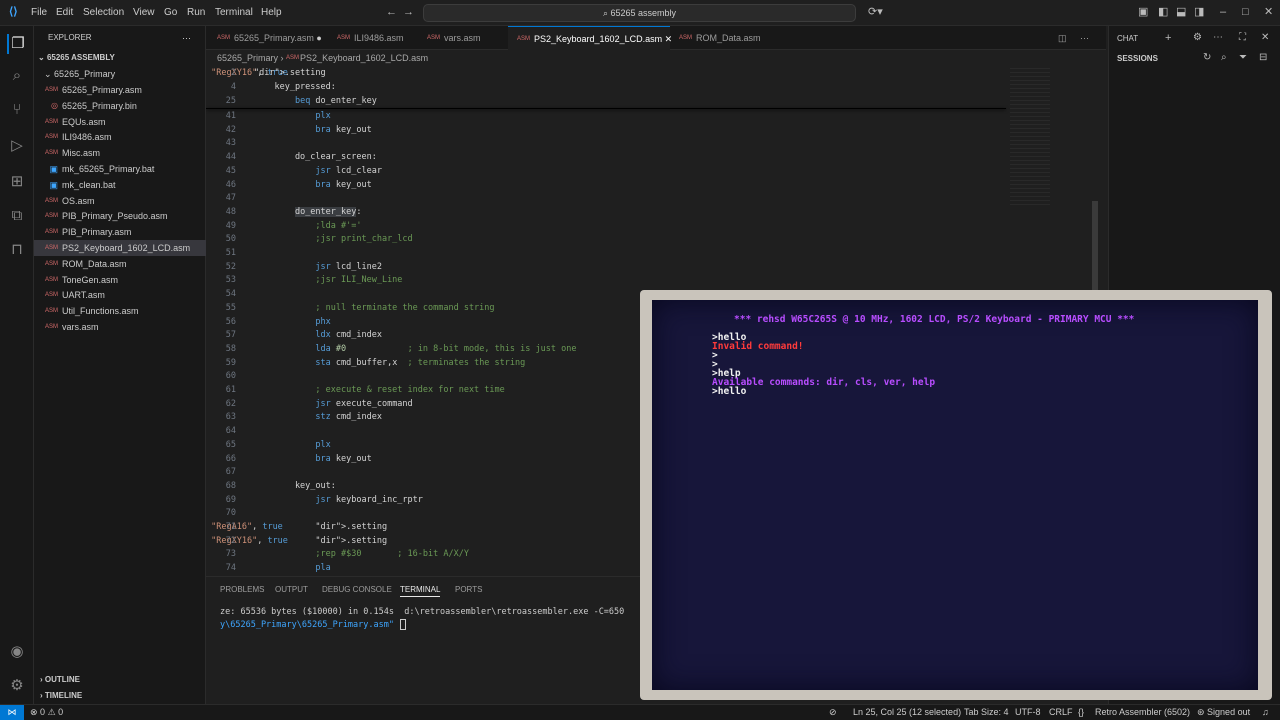 This screenshot has width=1280, height=720. I want to click on collapse-icon: ⊟, so click(1263, 57).